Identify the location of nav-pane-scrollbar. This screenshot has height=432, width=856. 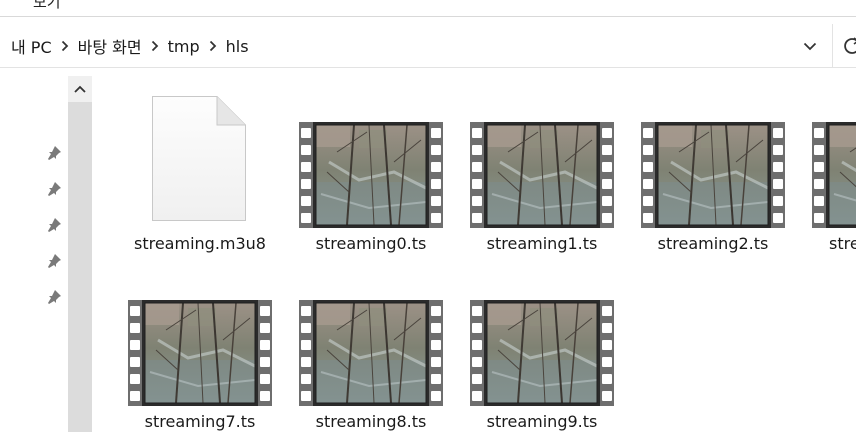
(80, 254).